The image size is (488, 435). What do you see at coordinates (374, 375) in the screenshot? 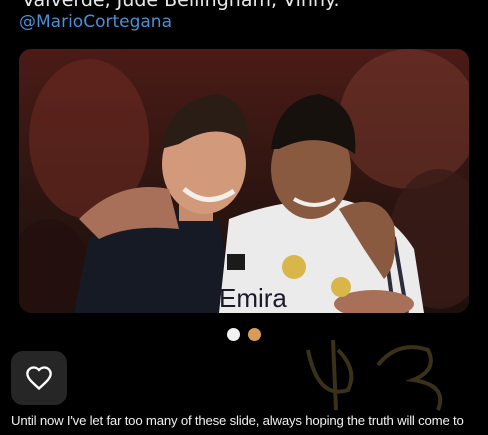
I see `watermark-logo` at bounding box center [374, 375].